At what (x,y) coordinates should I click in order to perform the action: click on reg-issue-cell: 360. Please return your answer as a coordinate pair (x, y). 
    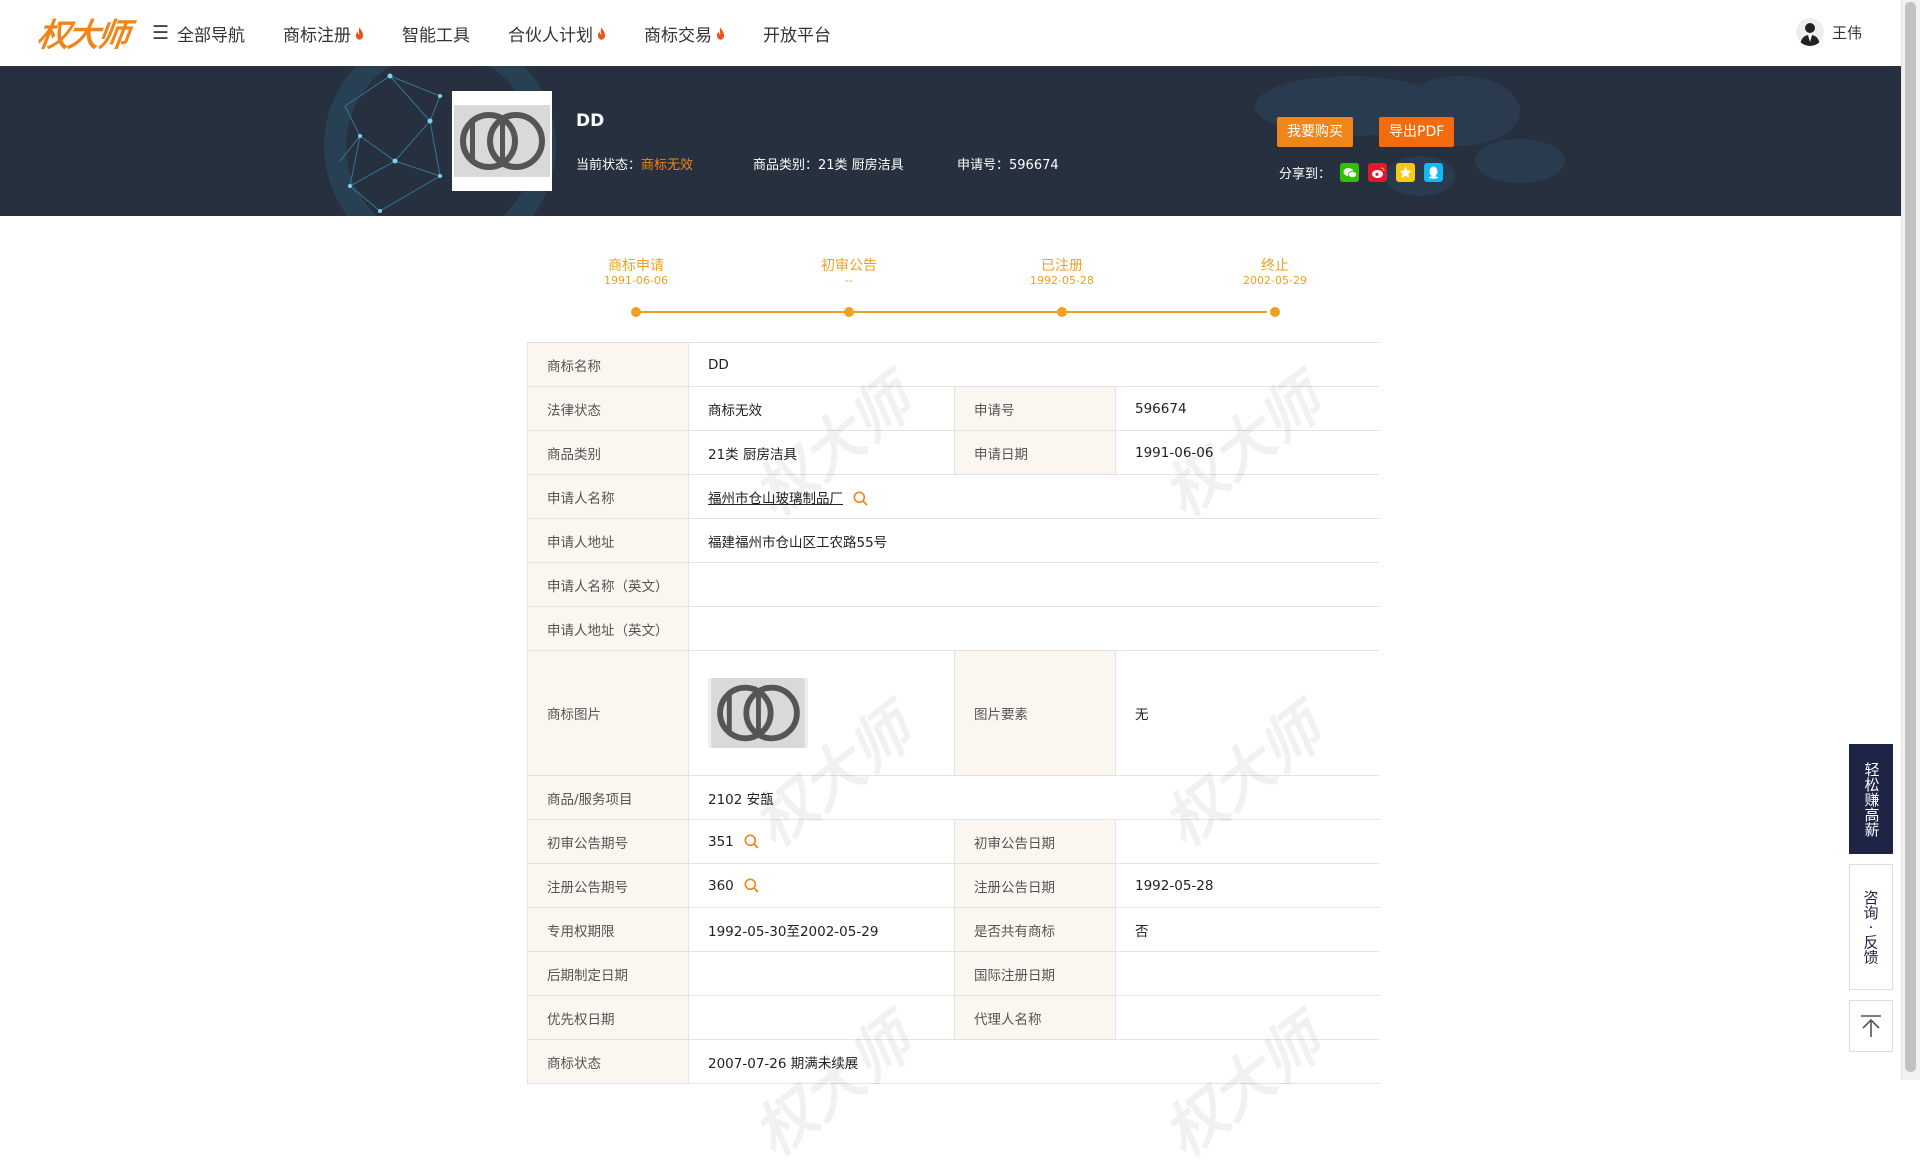
    Looking at the image, I should click on (821, 885).